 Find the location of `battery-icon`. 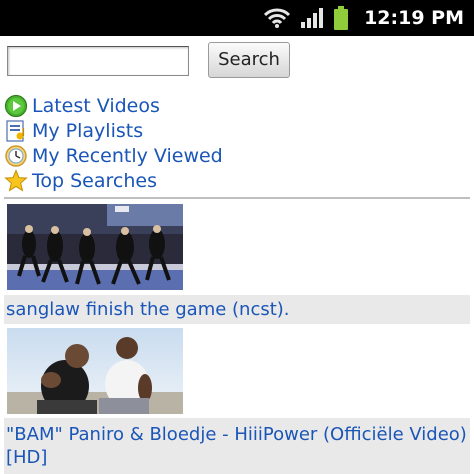

battery-icon is located at coordinates (341, 18).